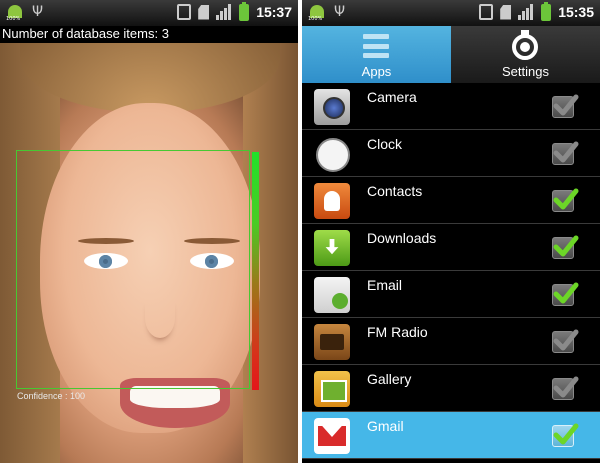  What do you see at coordinates (332, 154) in the screenshot?
I see `clock-icon` at bounding box center [332, 154].